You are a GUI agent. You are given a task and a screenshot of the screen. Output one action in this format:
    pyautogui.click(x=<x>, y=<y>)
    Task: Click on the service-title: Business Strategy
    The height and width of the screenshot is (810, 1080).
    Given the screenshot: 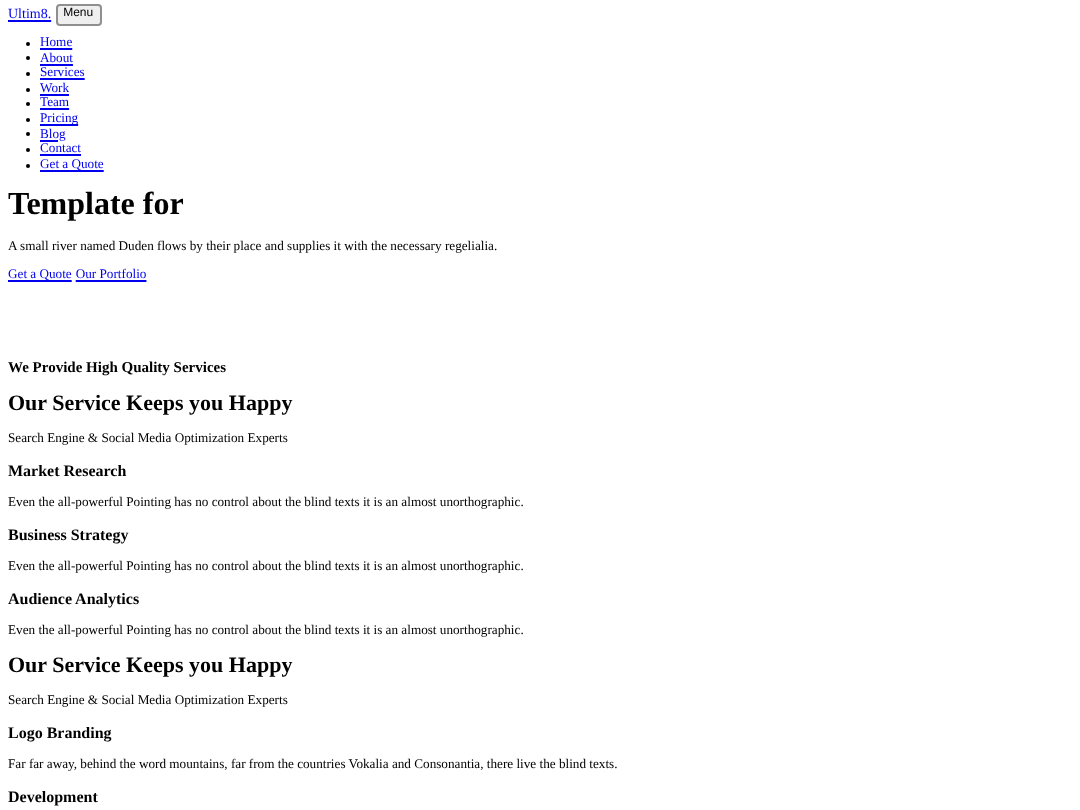 What is the action you would take?
    pyautogui.click(x=69, y=536)
    